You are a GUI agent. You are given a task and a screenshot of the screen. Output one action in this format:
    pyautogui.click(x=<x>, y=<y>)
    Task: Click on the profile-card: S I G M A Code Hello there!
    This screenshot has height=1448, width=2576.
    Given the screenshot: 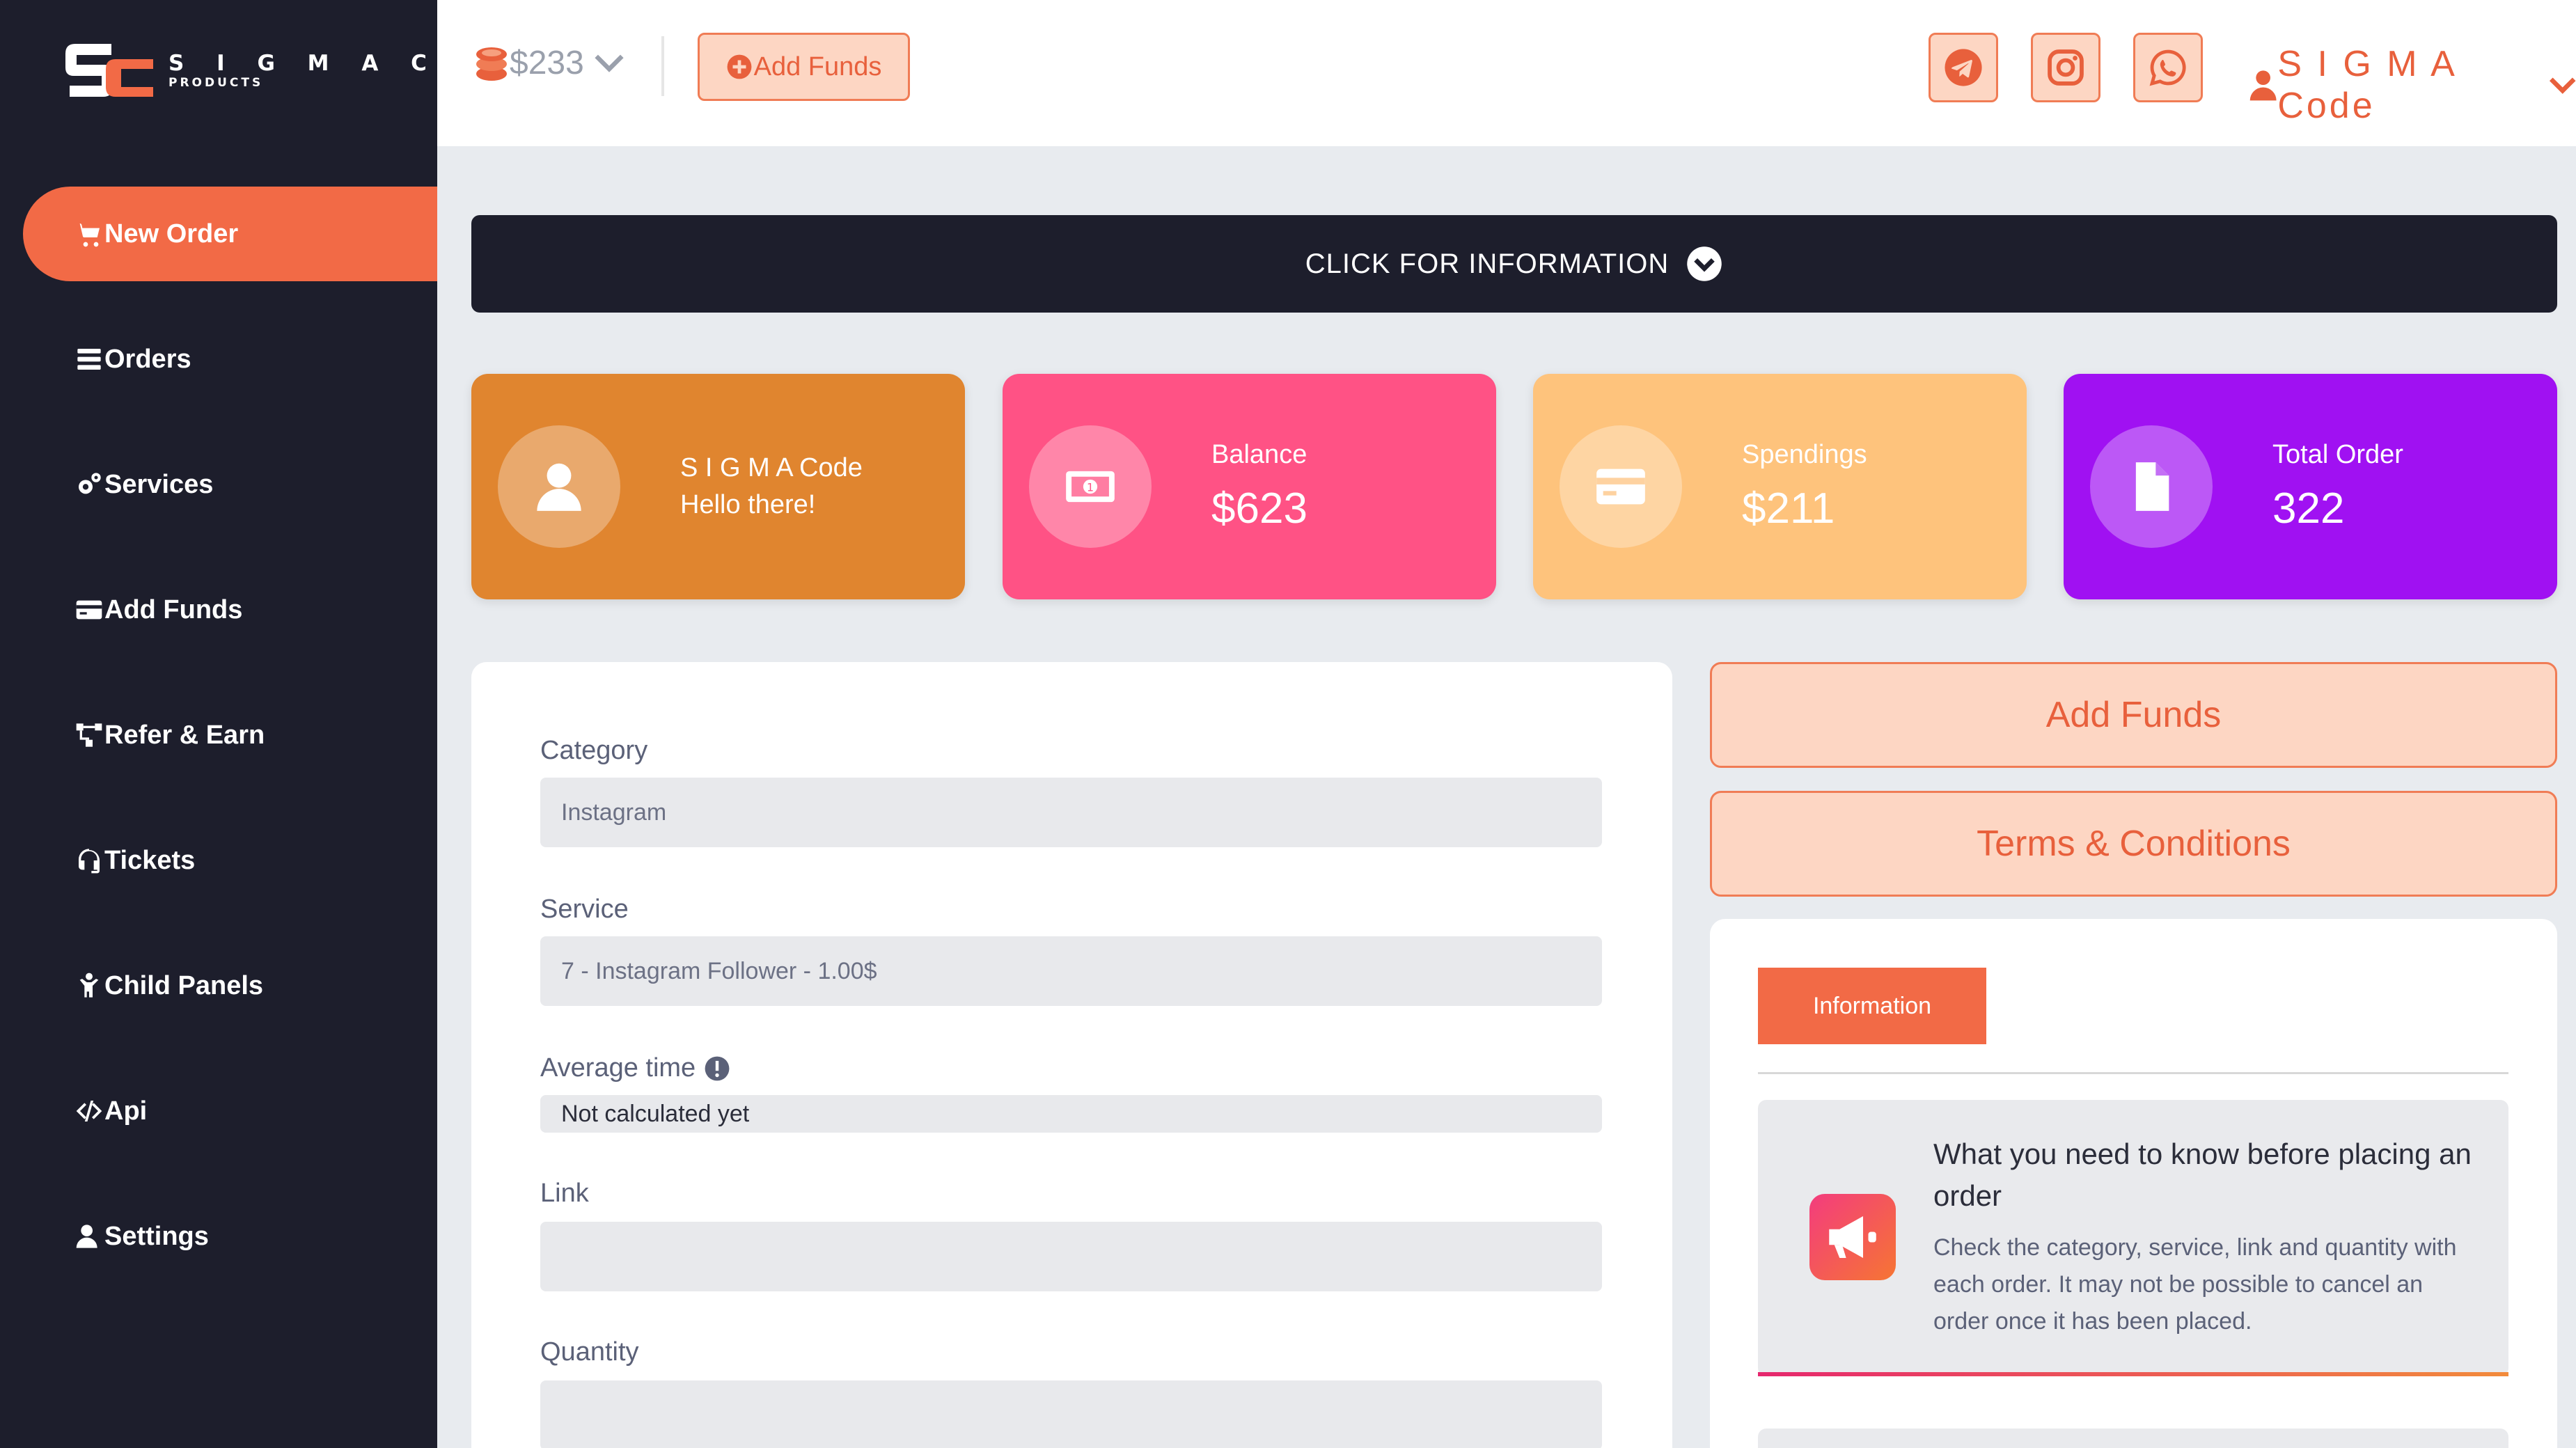 What is the action you would take?
    pyautogui.click(x=718, y=486)
    